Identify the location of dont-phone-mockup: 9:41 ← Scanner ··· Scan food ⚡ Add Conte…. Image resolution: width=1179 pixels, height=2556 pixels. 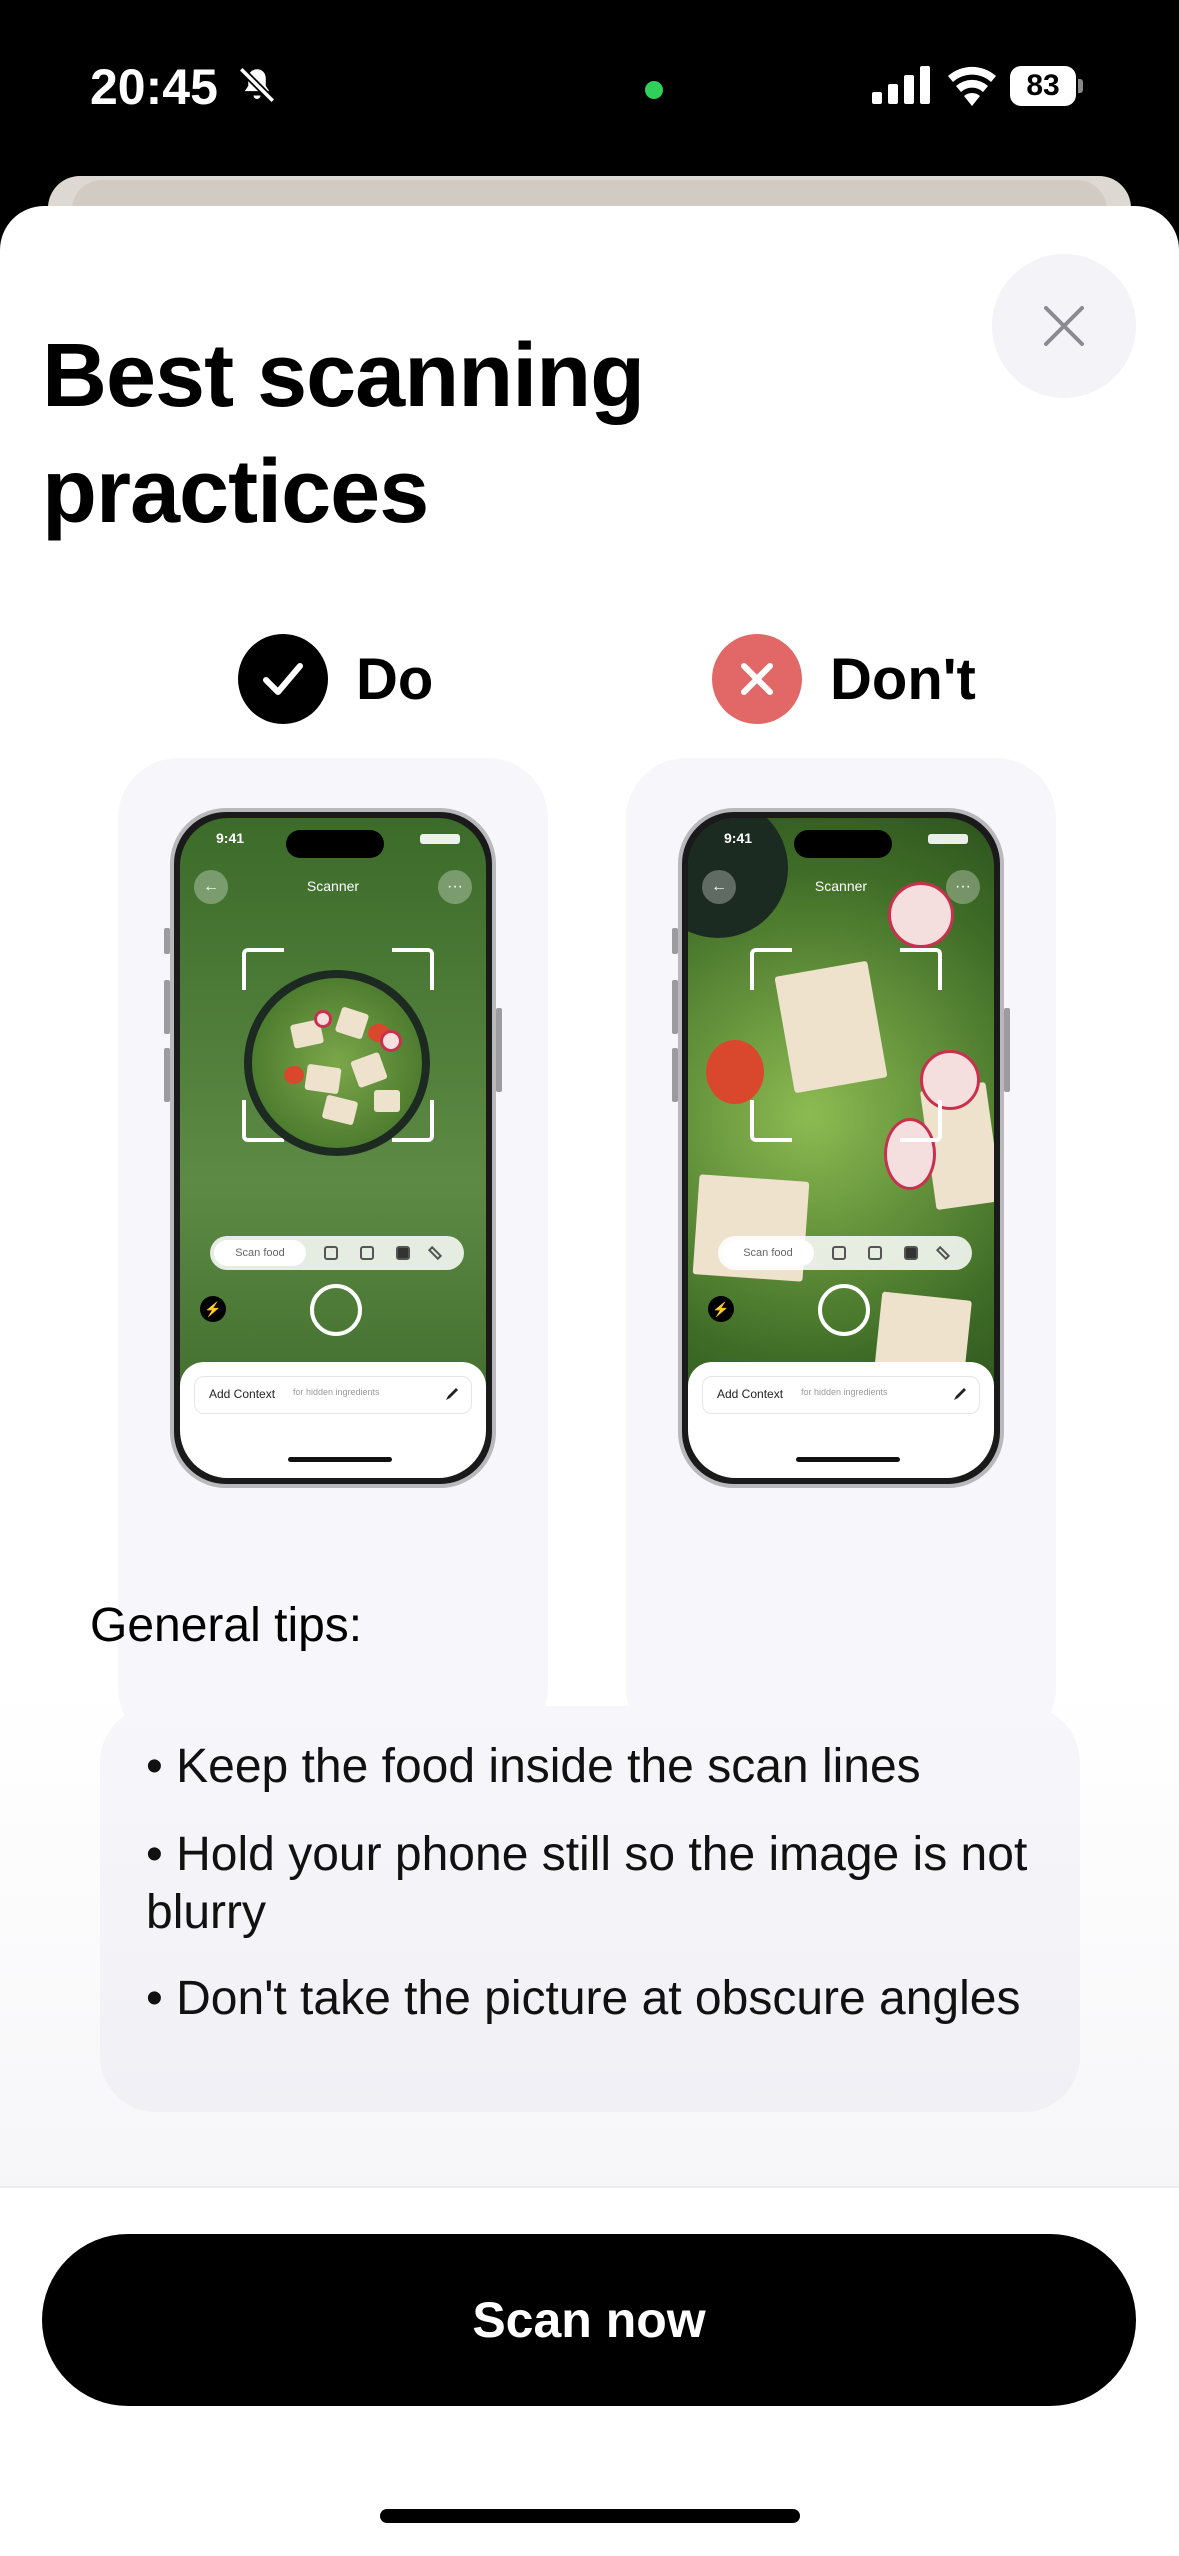
(841, 1148).